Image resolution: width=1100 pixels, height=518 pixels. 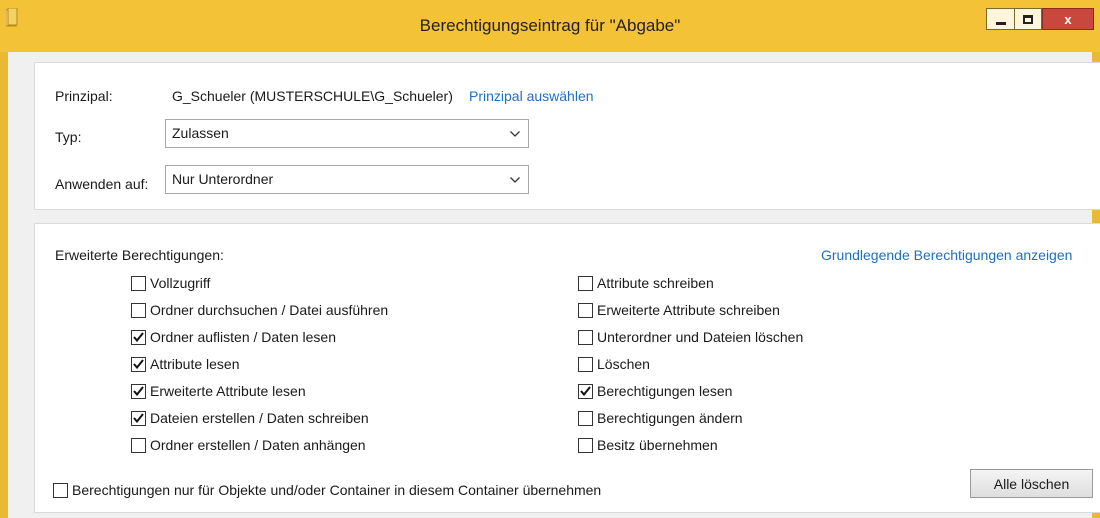 I want to click on permission-label: Attribute lesen, so click(x=195, y=364).